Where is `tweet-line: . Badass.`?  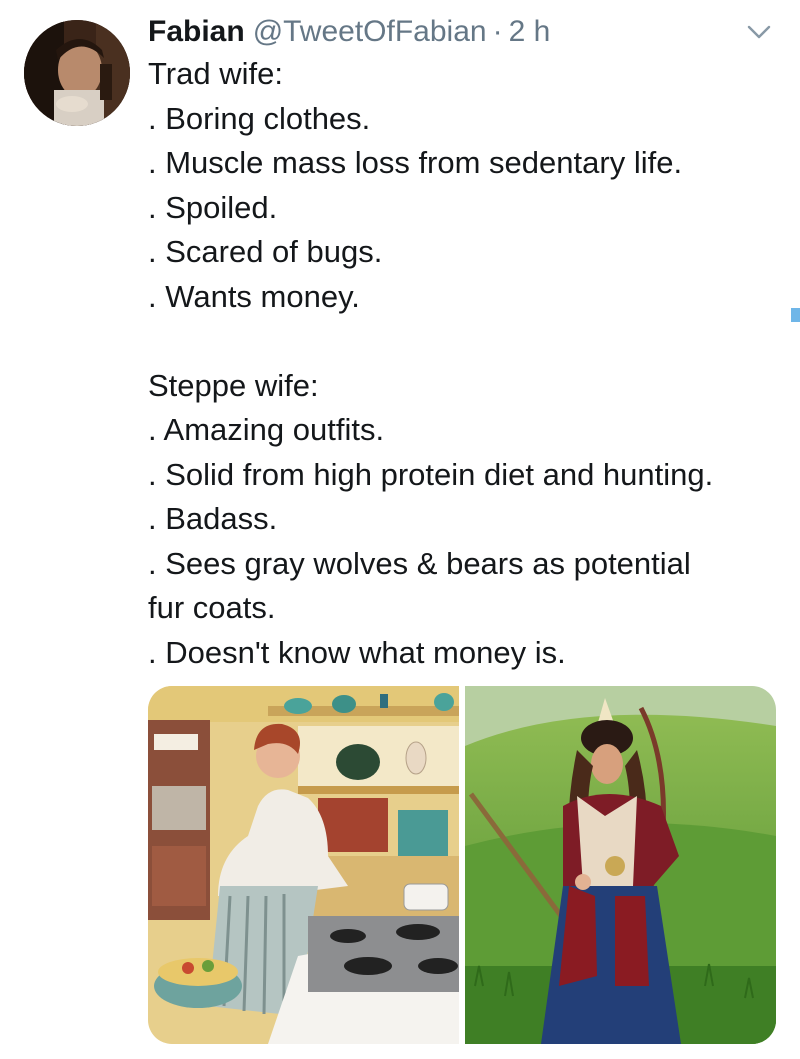
tweet-line: . Badass. is located at coordinates (213, 518).